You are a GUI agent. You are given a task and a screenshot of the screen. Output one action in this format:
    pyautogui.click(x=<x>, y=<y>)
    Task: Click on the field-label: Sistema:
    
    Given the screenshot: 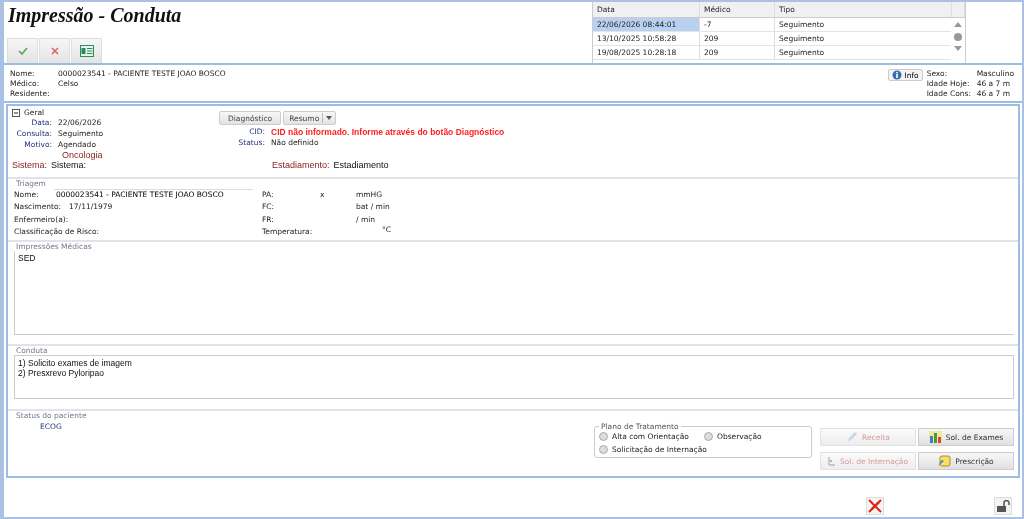 What is the action you would take?
    pyautogui.click(x=30, y=165)
    